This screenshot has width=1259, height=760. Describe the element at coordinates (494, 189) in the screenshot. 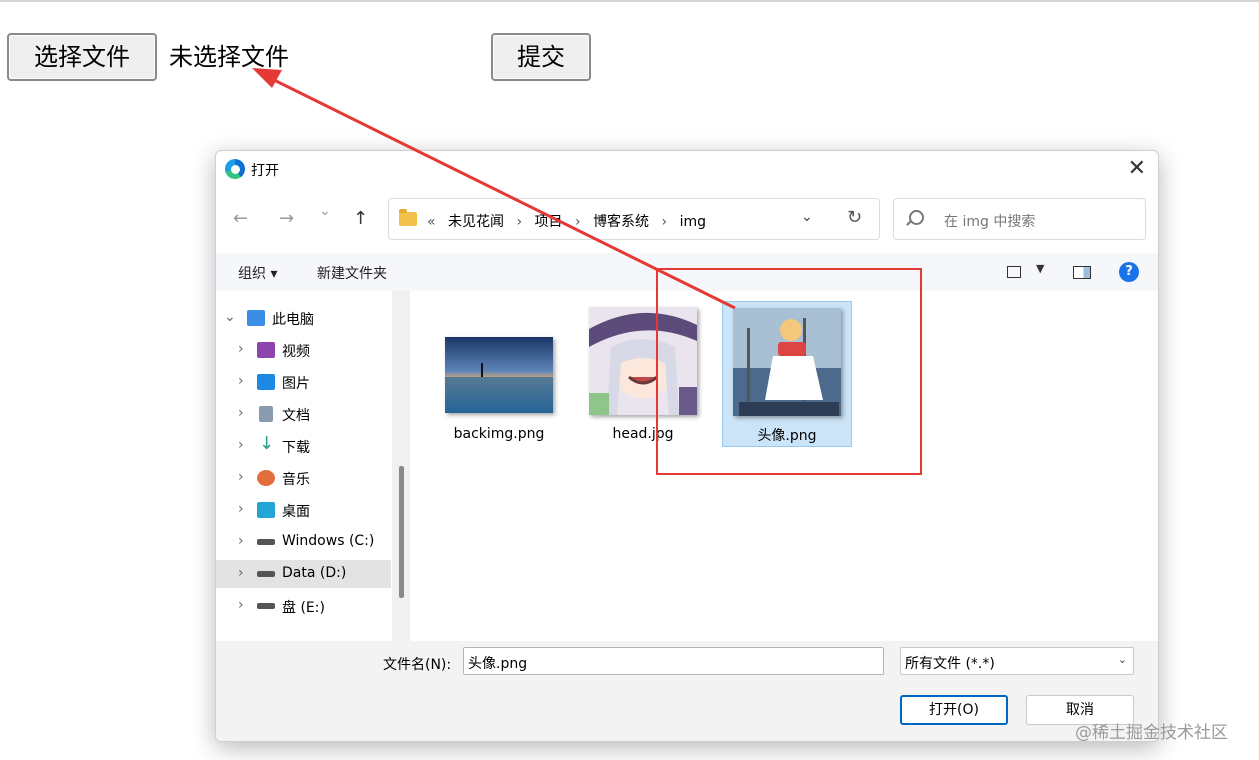

I see `annotation-arrow` at that location.